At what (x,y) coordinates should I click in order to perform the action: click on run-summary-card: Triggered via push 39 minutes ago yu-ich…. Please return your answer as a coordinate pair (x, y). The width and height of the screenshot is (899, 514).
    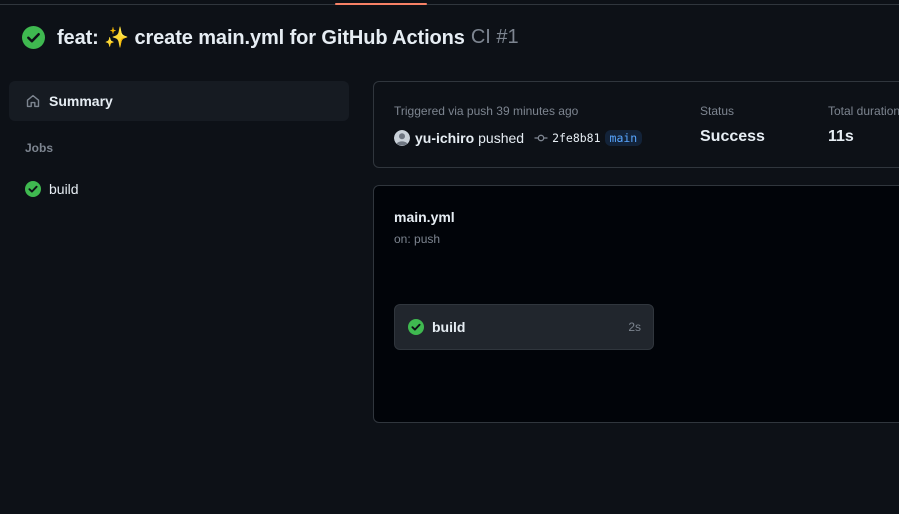
    Looking at the image, I should click on (636, 124).